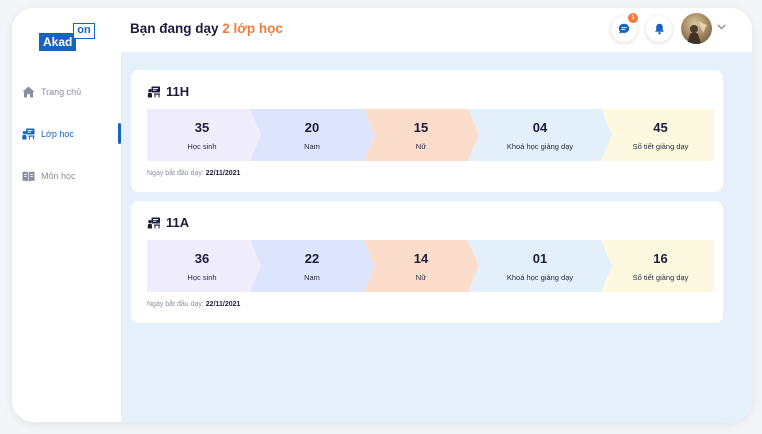  I want to click on stat-courses: 04 Khoá học giảng dạy, so click(540, 135).